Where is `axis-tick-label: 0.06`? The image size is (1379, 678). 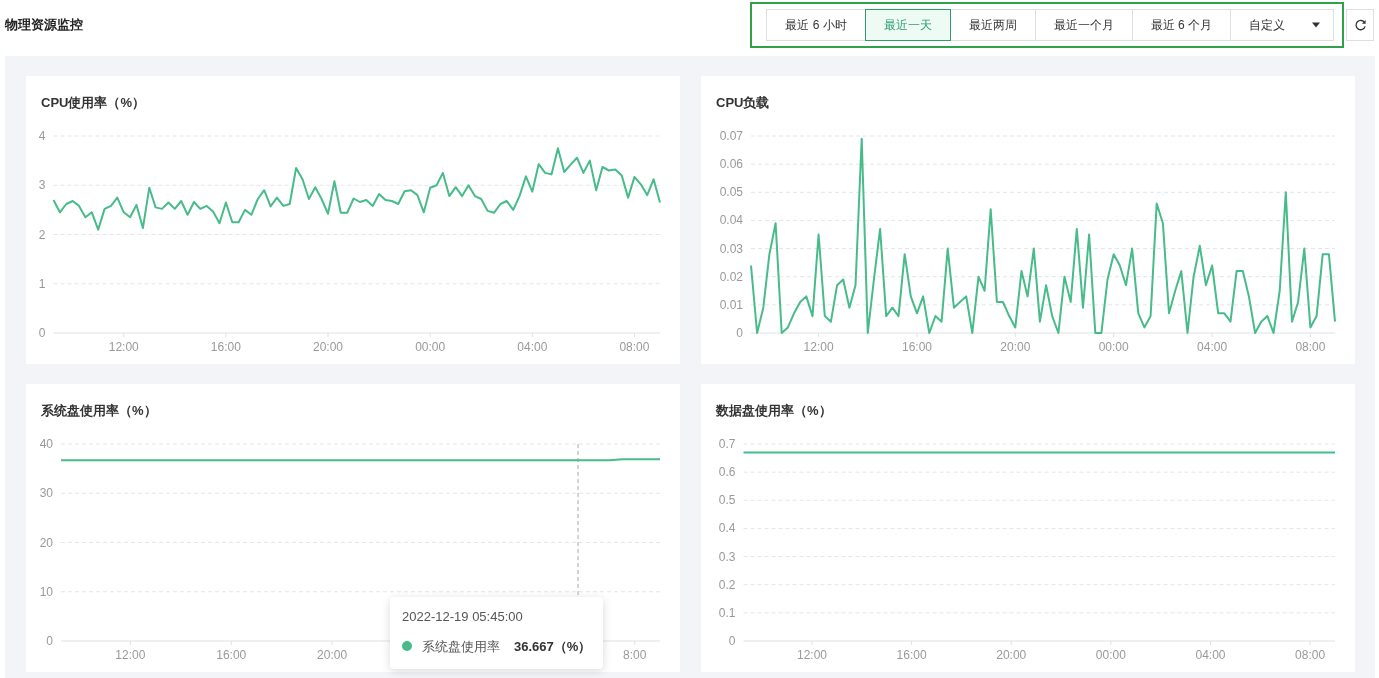
axis-tick-label: 0.06 is located at coordinates (731, 164).